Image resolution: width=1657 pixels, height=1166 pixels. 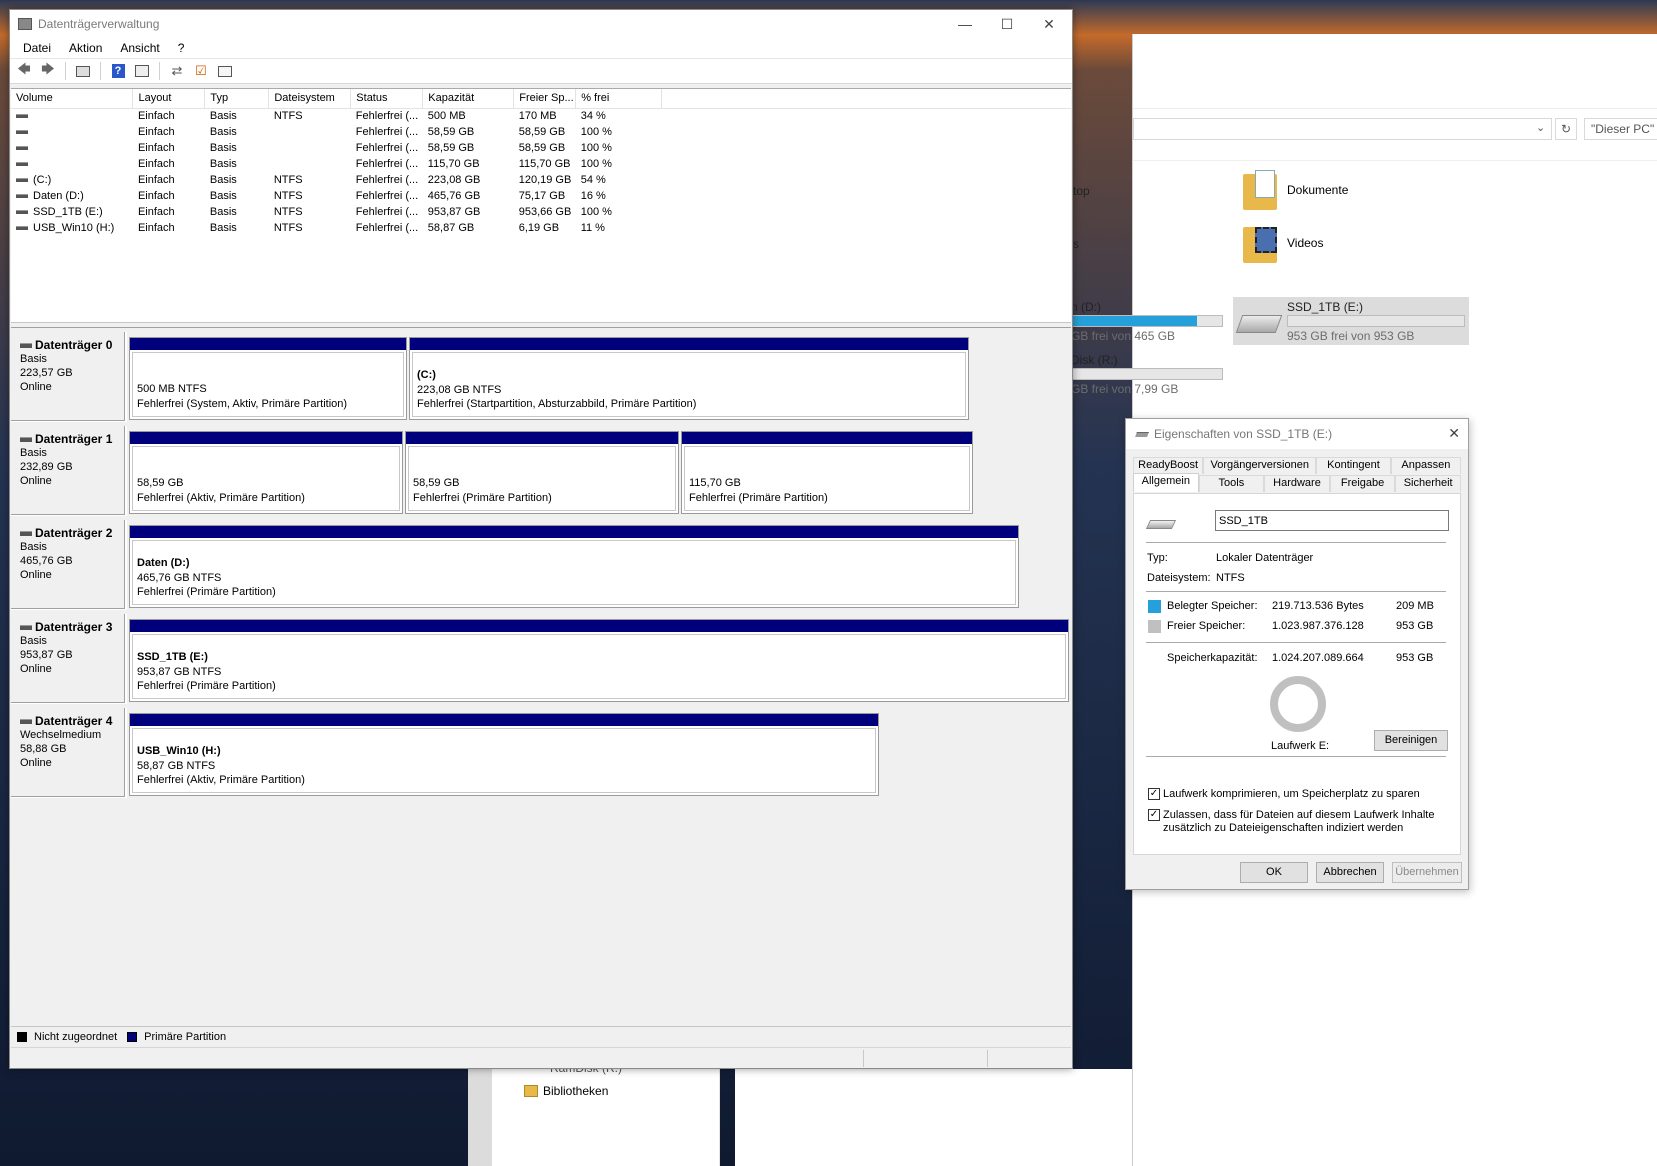 I want to click on volume-cap-cell: 58,59 GB, so click(x=451, y=148).